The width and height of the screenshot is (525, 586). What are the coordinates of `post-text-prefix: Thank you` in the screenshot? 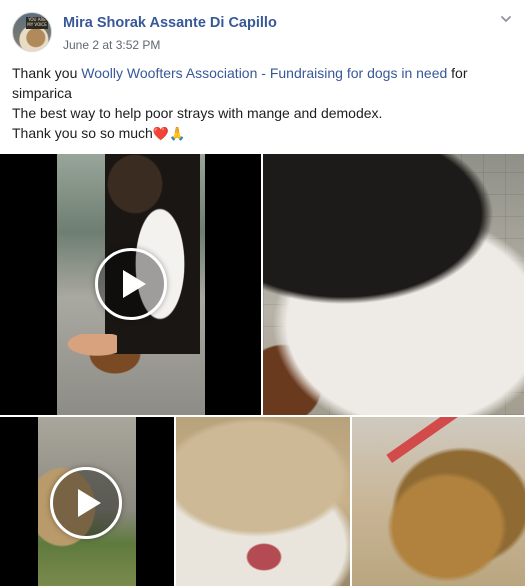 It's located at (47, 73).